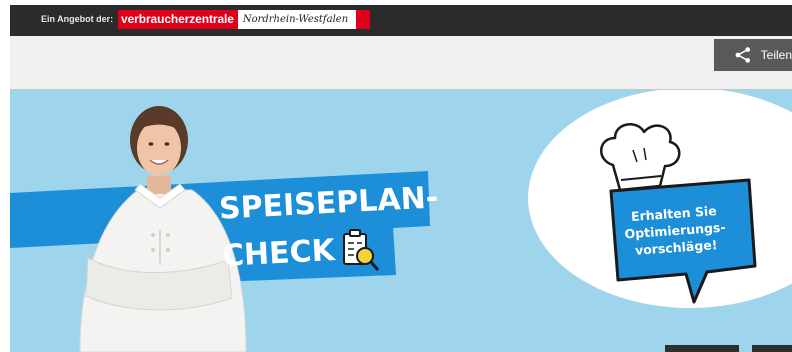  Describe the element at coordinates (753, 55) in the screenshot. I see `share-button: Teilen` at that location.